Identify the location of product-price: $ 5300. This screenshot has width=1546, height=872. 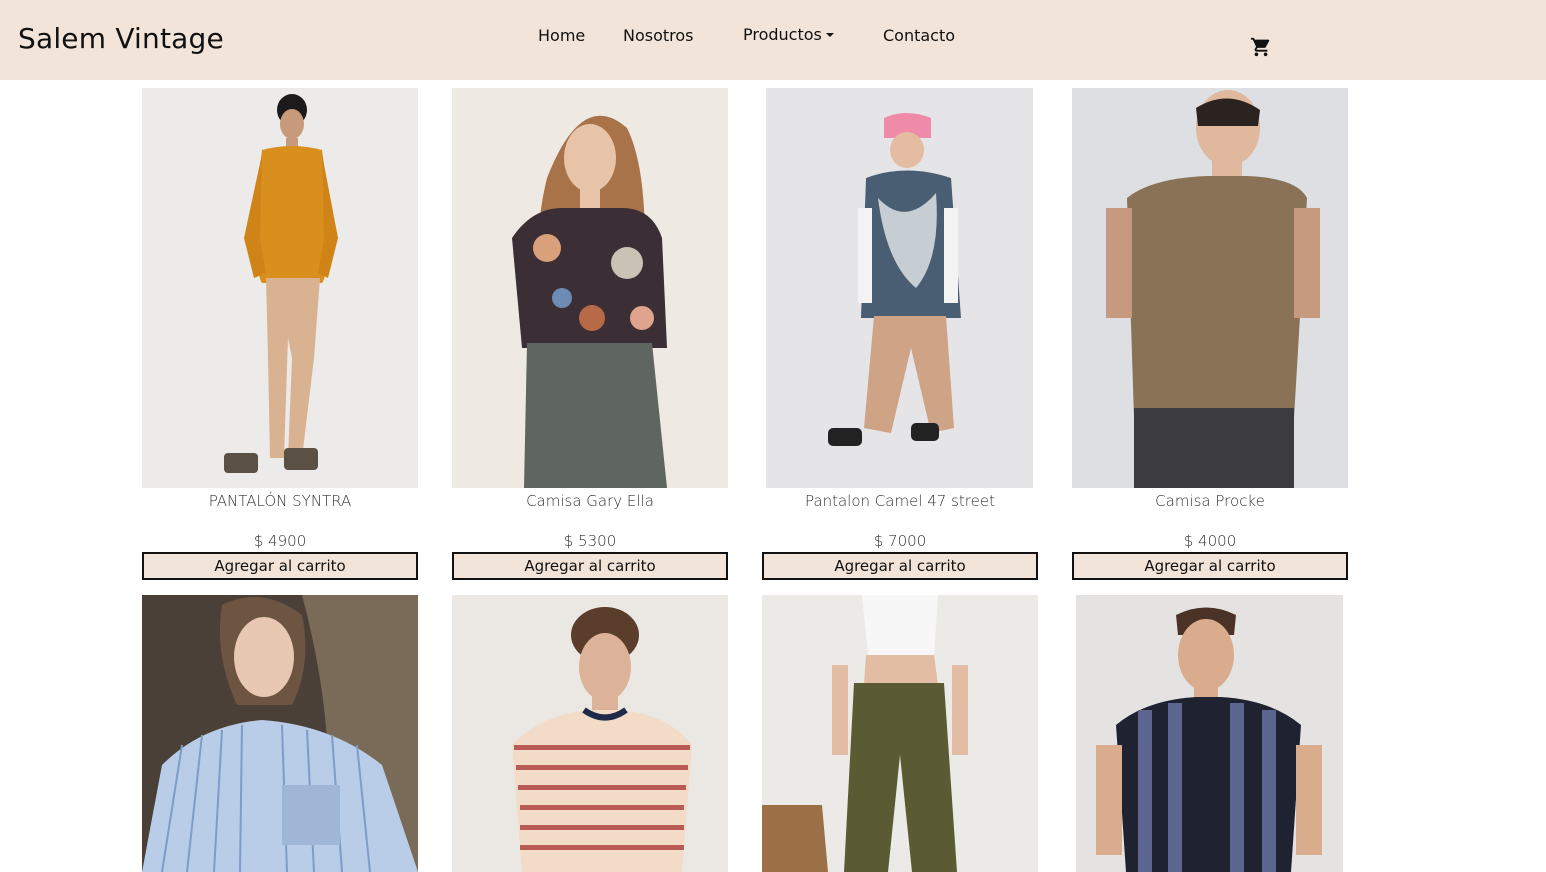
(590, 541).